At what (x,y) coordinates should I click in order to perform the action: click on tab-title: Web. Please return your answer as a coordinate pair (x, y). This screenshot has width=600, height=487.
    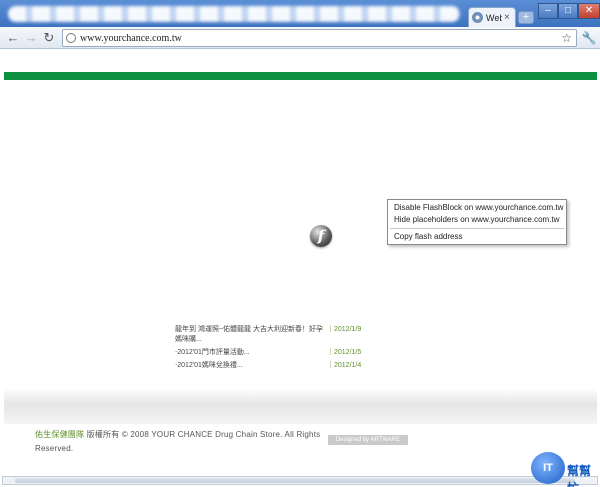
    Looking at the image, I should click on (494, 17).